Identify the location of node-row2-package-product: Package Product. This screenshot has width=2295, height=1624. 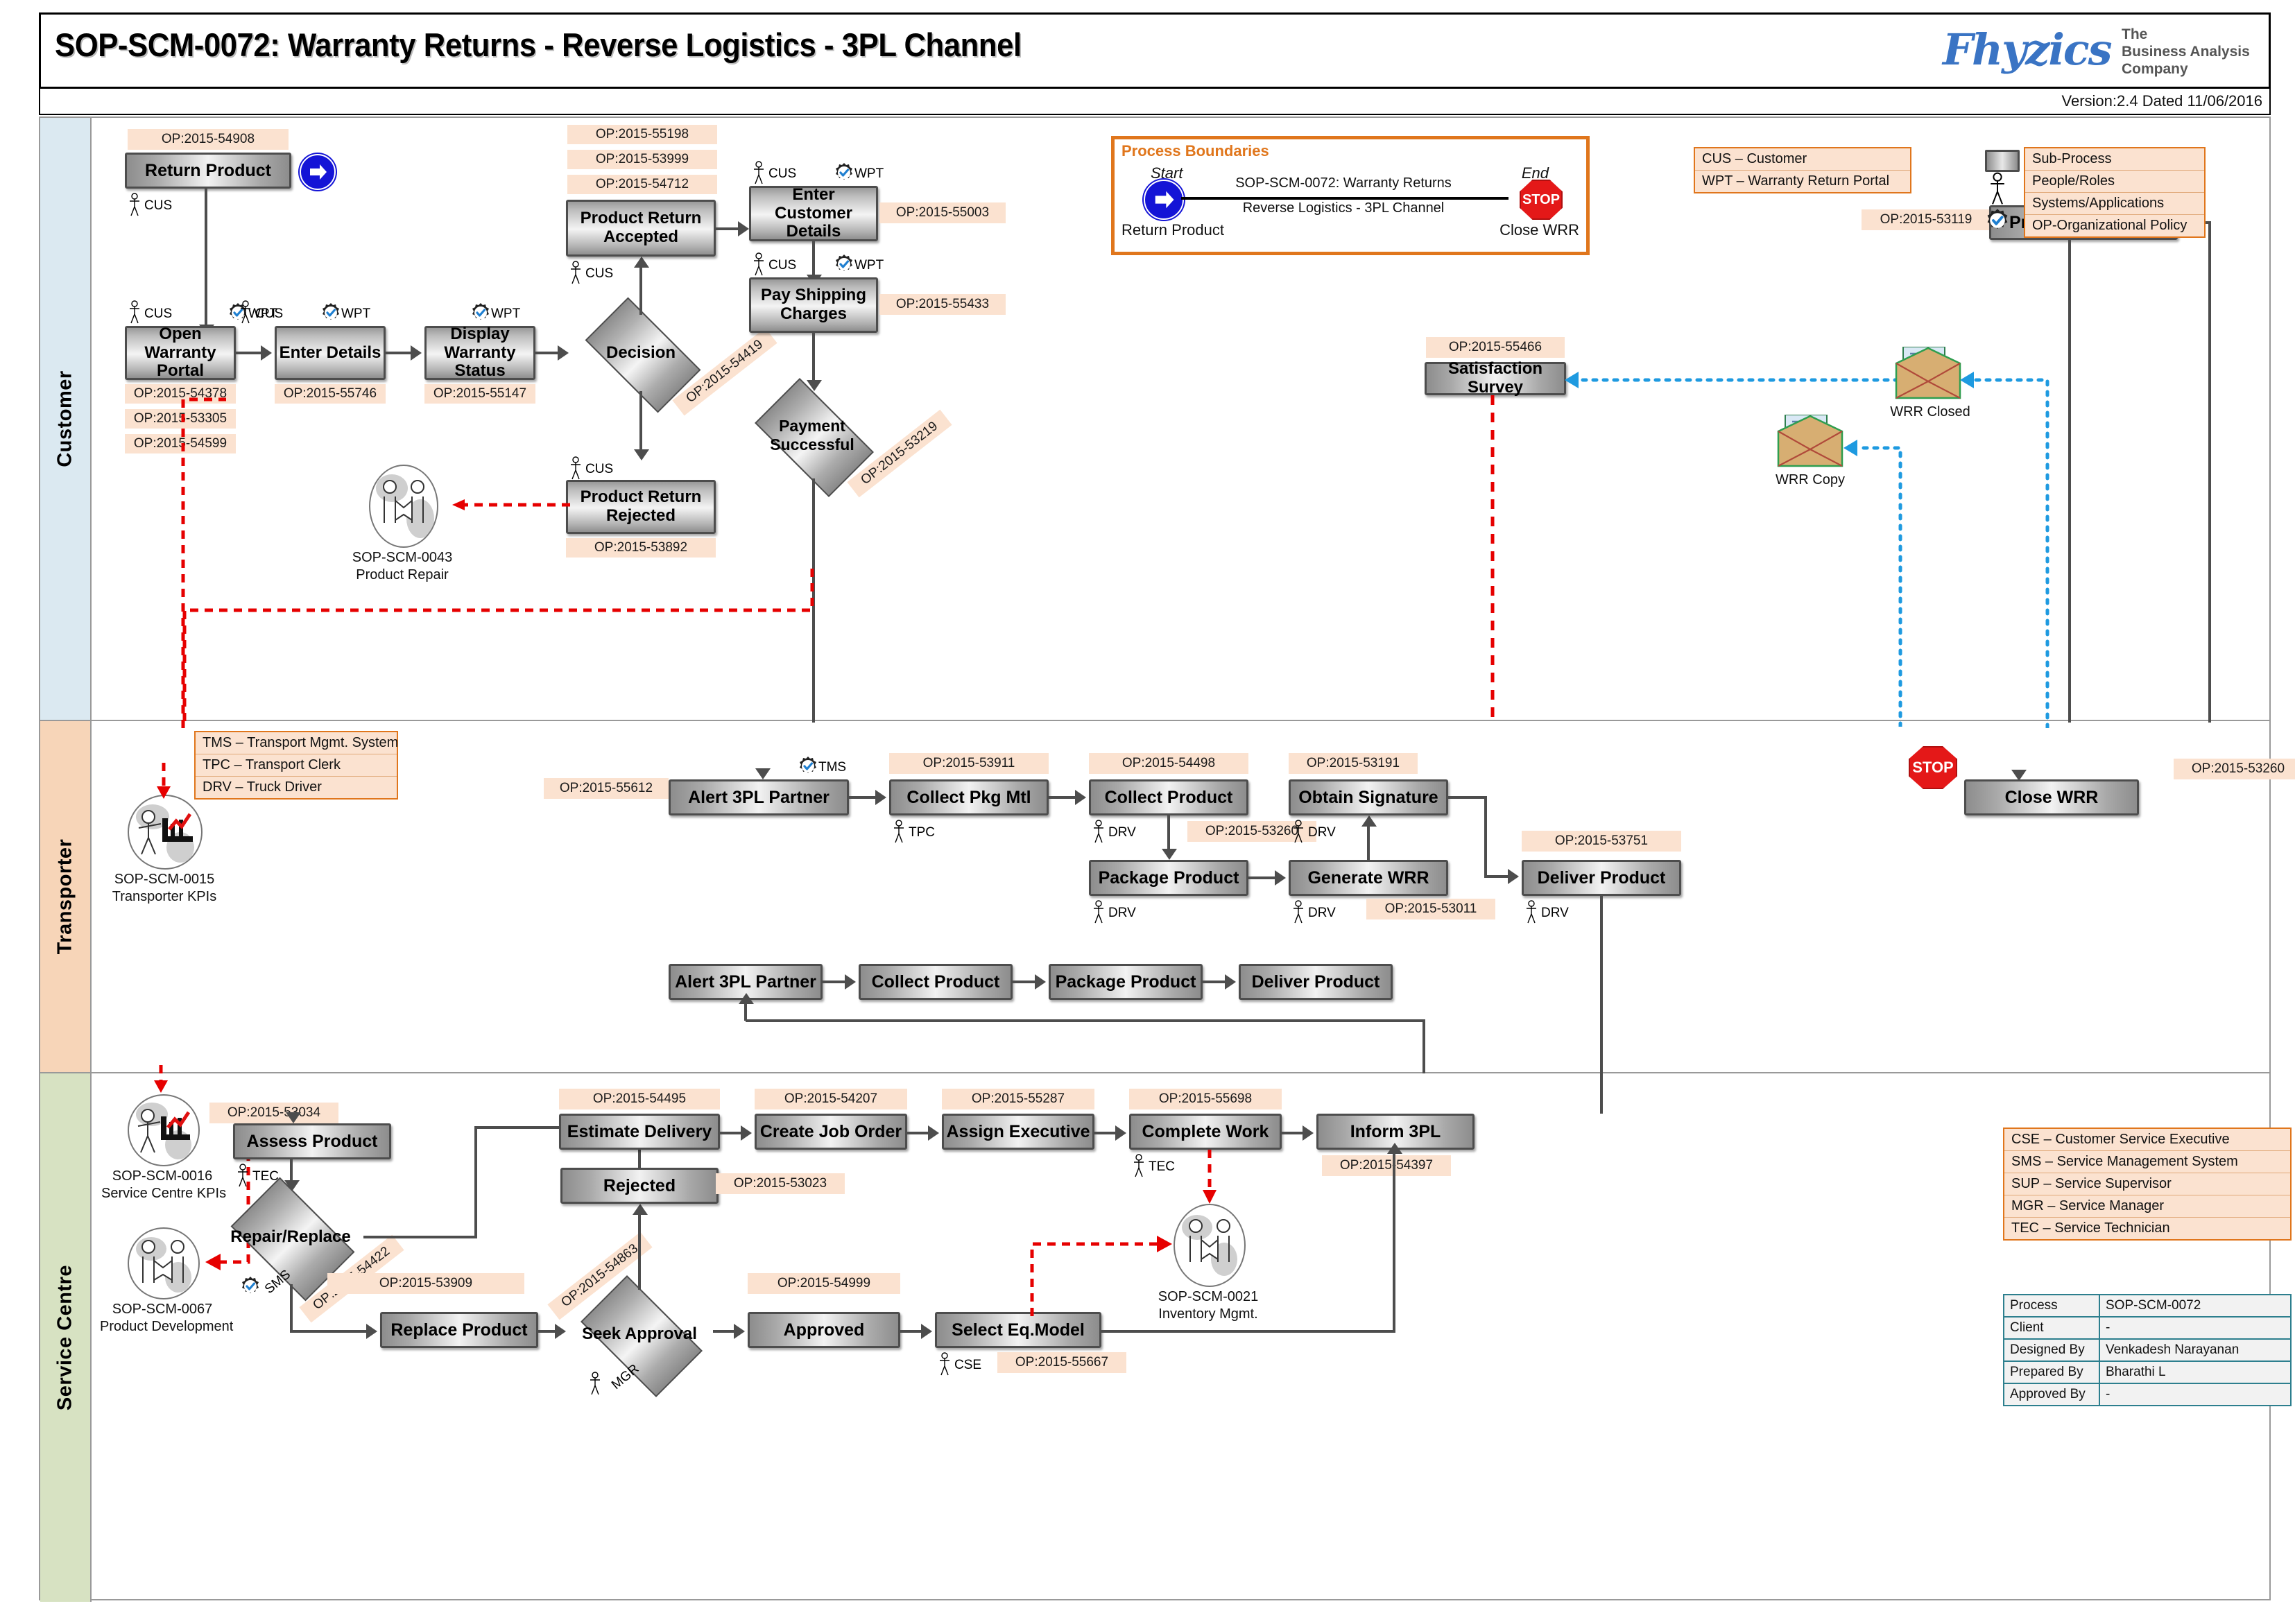
(1126, 982).